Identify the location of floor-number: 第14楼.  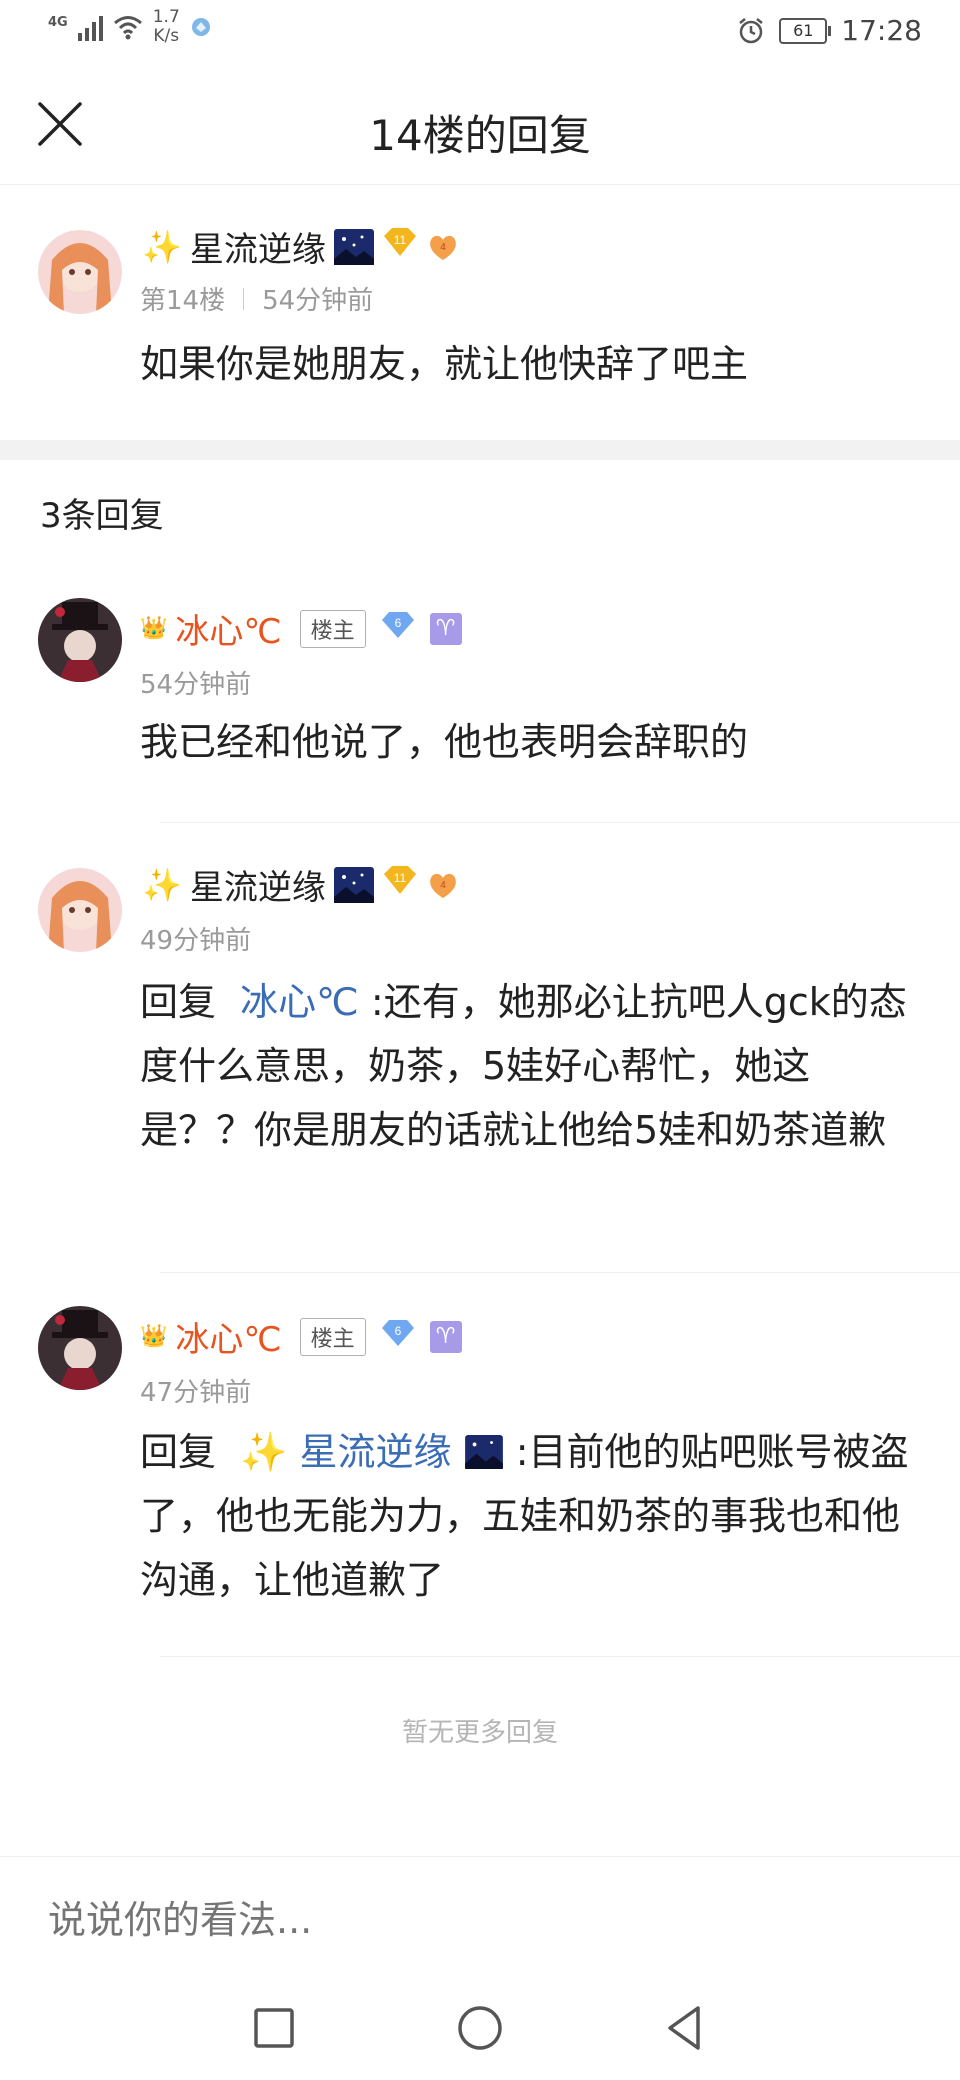
(183, 301).